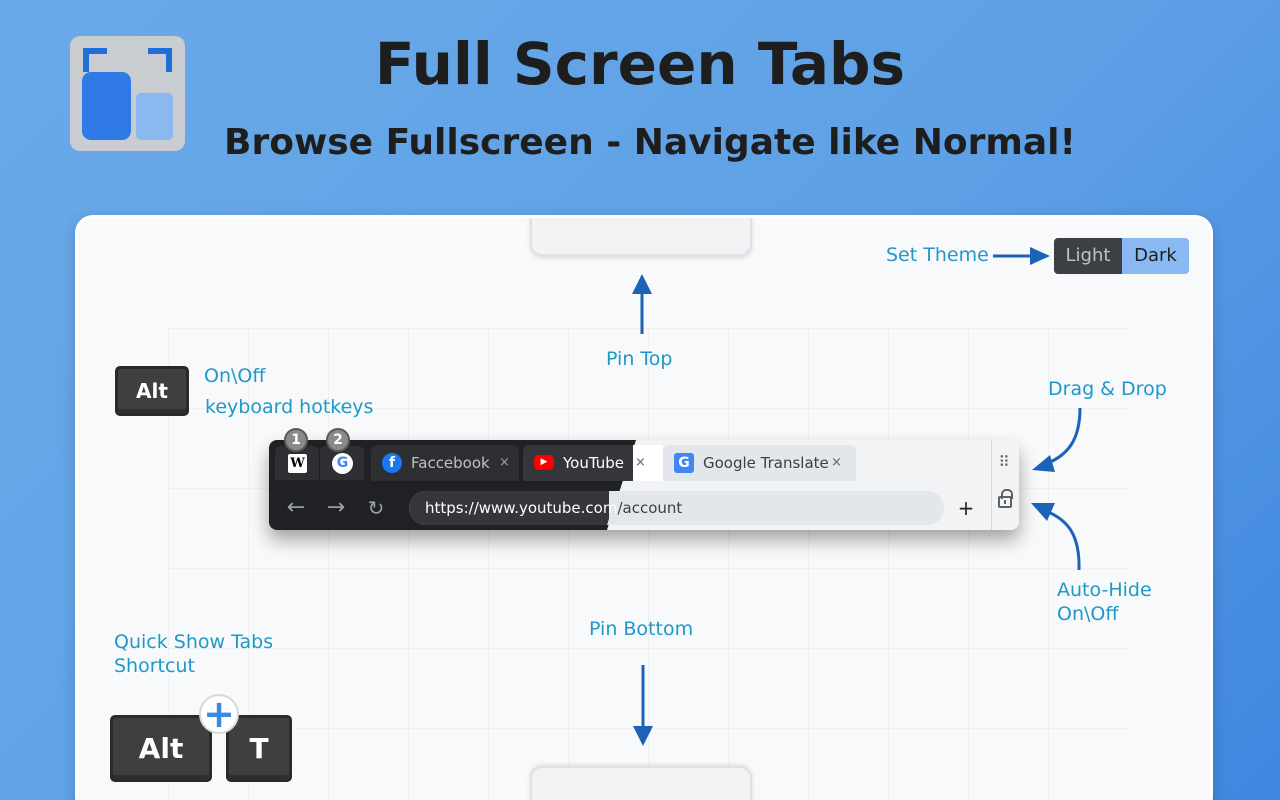  What do you see at coordinates (650, 508) in the screenshot?
I see `url-path: /account` at bounding box center [650, 508].